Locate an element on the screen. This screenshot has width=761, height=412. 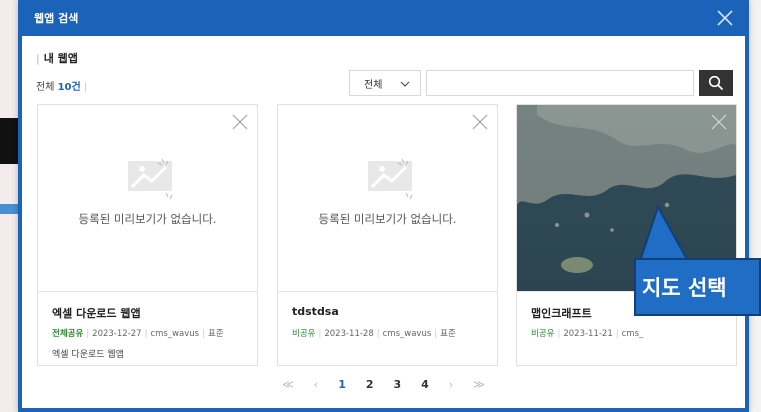
next-page-button: › is located at coordinates (451, 384).